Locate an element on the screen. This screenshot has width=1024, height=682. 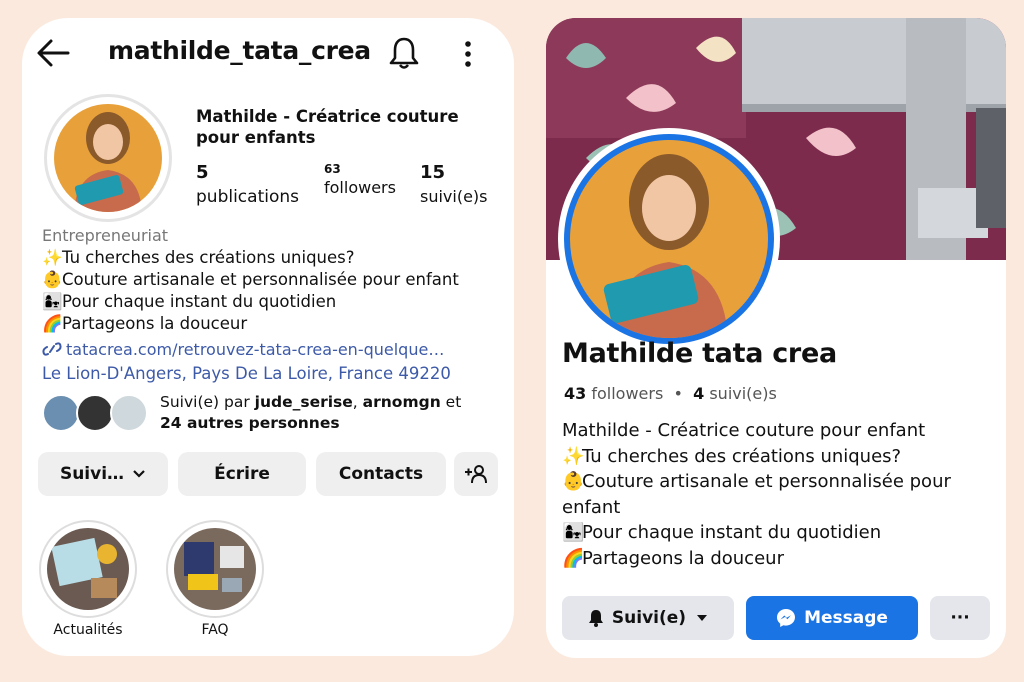
following-button: Suivi(e) is located at coordinates (648, 618).